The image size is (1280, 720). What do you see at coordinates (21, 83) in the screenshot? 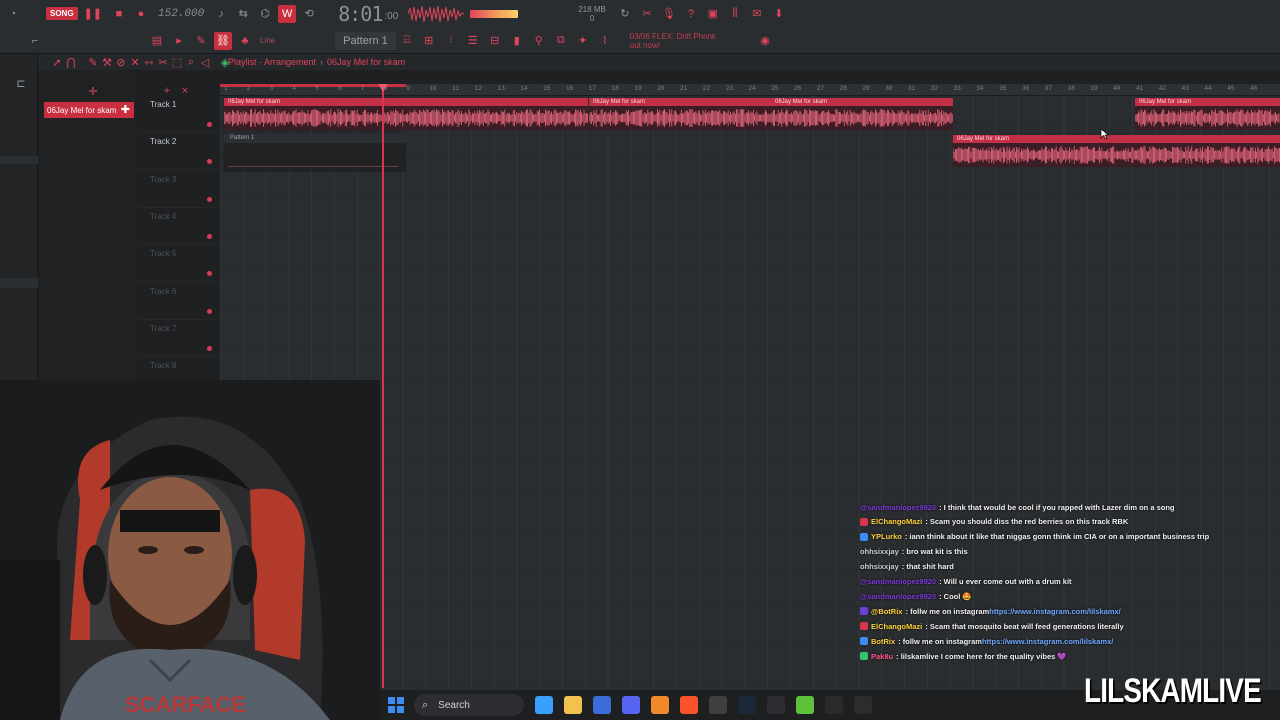
I see `browser-folder-icon: ⊏` at bounding box center [21, 83].